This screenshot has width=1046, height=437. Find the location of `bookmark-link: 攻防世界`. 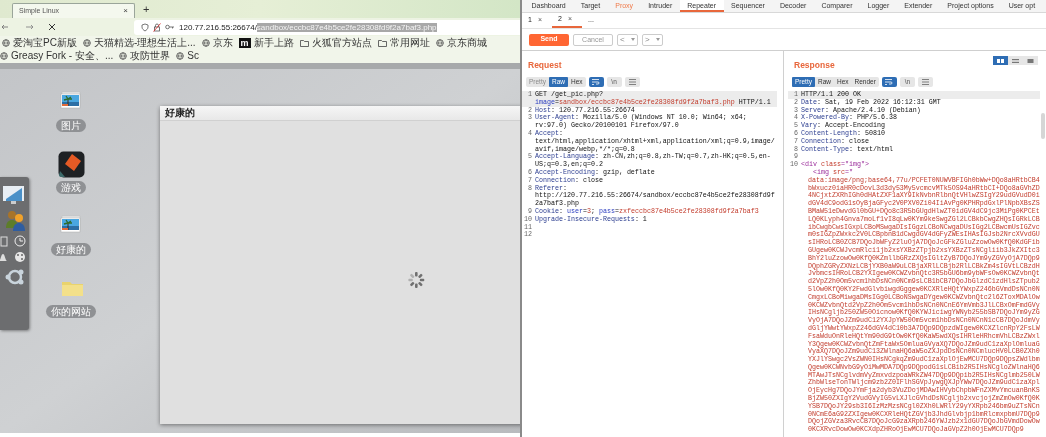

bookmark-link: 攻防世界 is located at coordinates (150, 56).